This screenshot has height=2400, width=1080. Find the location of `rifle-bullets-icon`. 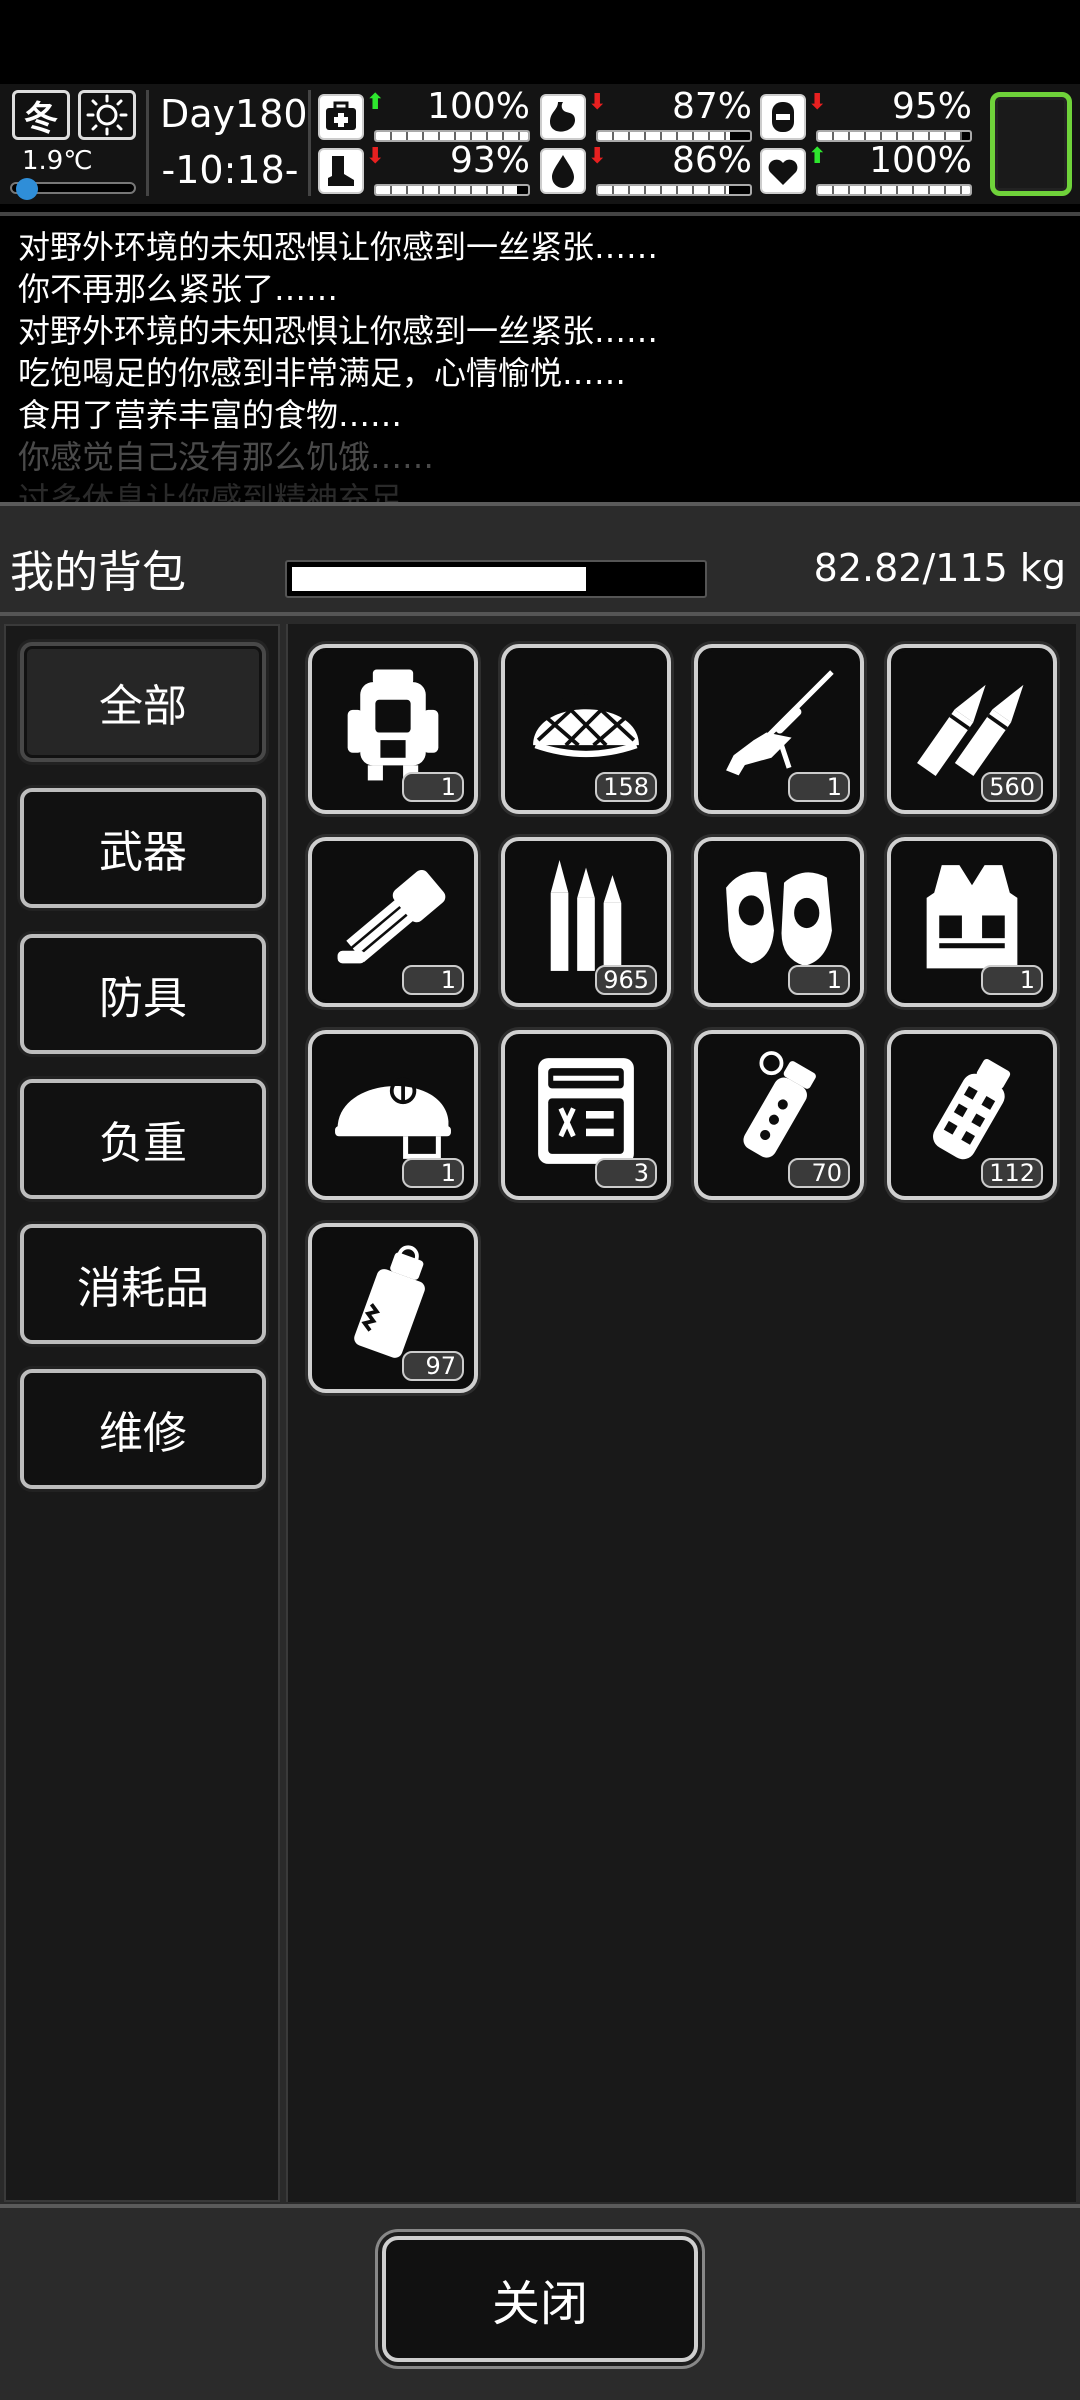

rifle-bullets-icon is located at coordinates (970, 730).